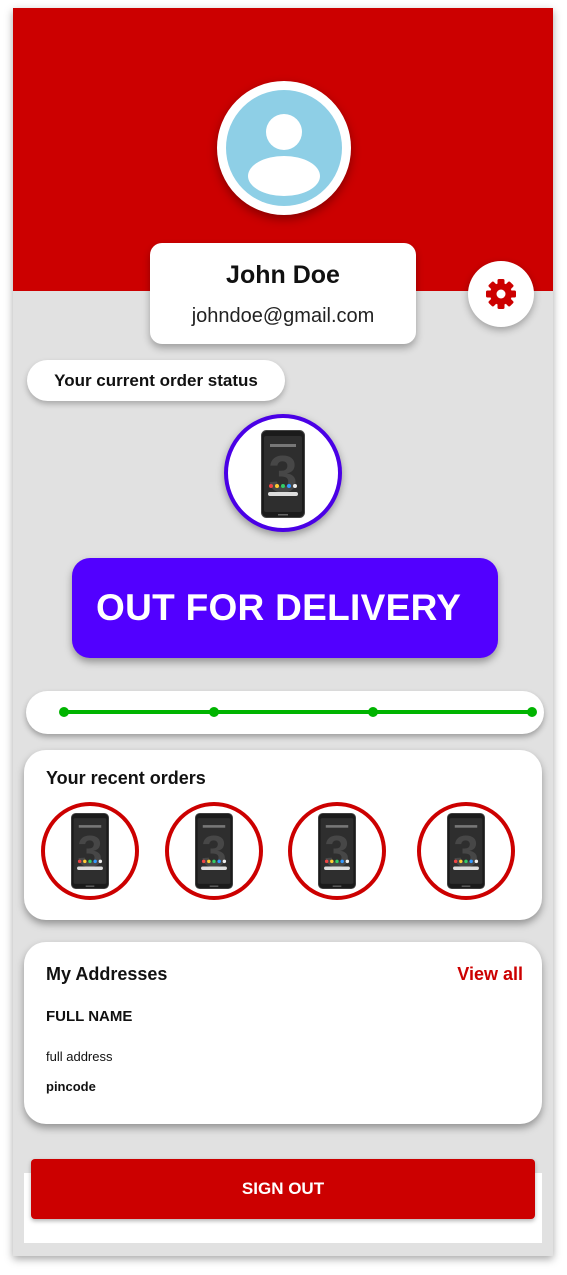 The height and width of the screenshot is (1275, 567). I want to click on gear-icon, so click(501, 294).